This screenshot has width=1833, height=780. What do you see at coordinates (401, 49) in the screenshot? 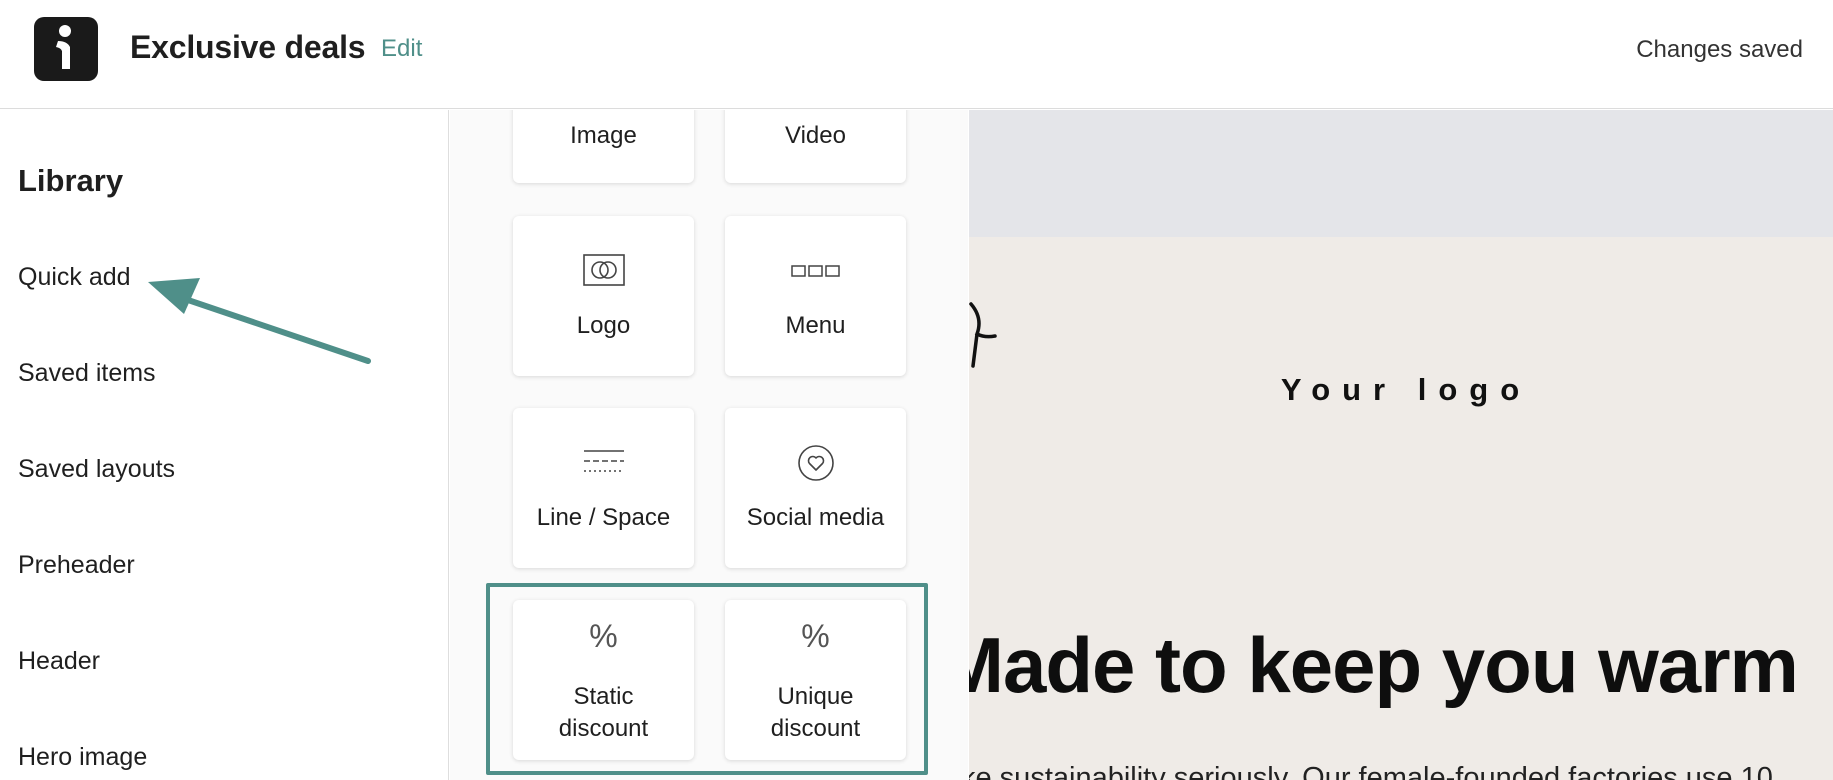
I see `edit-title-link: Edit` at bounding box center [401, 49].